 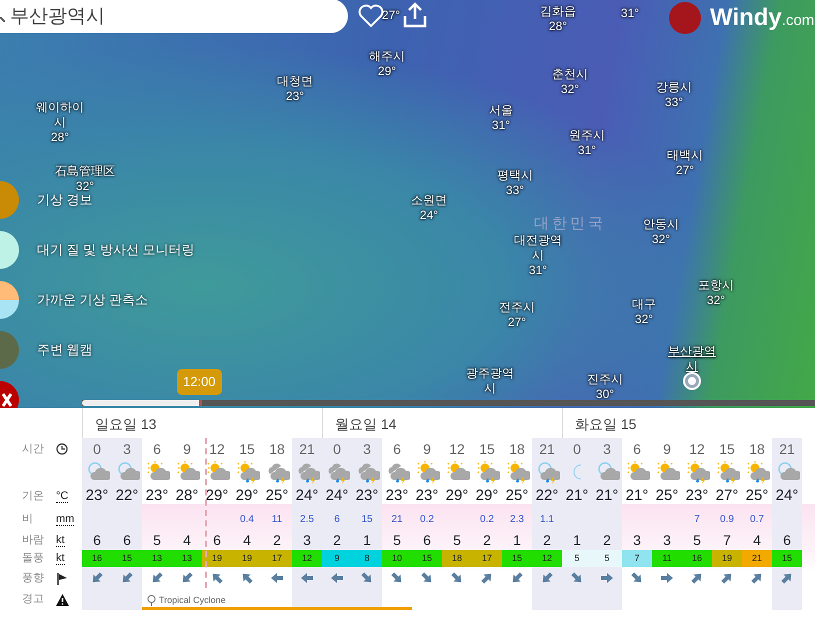 What do you see at coordinates (515, 175) in the screenshot?
I see `city-name: 평택시` at bounding box center [515, 175].